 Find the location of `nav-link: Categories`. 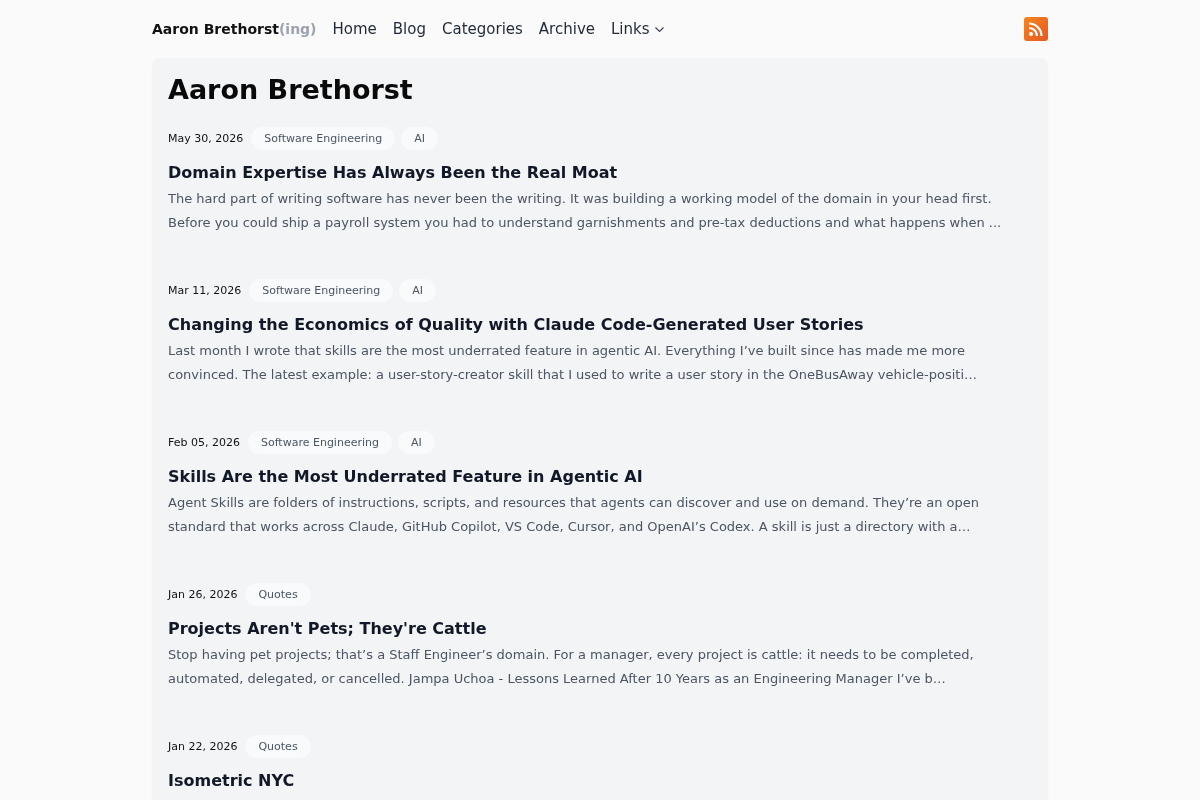

nav-link: Categories is located at coordinates (482, 29).